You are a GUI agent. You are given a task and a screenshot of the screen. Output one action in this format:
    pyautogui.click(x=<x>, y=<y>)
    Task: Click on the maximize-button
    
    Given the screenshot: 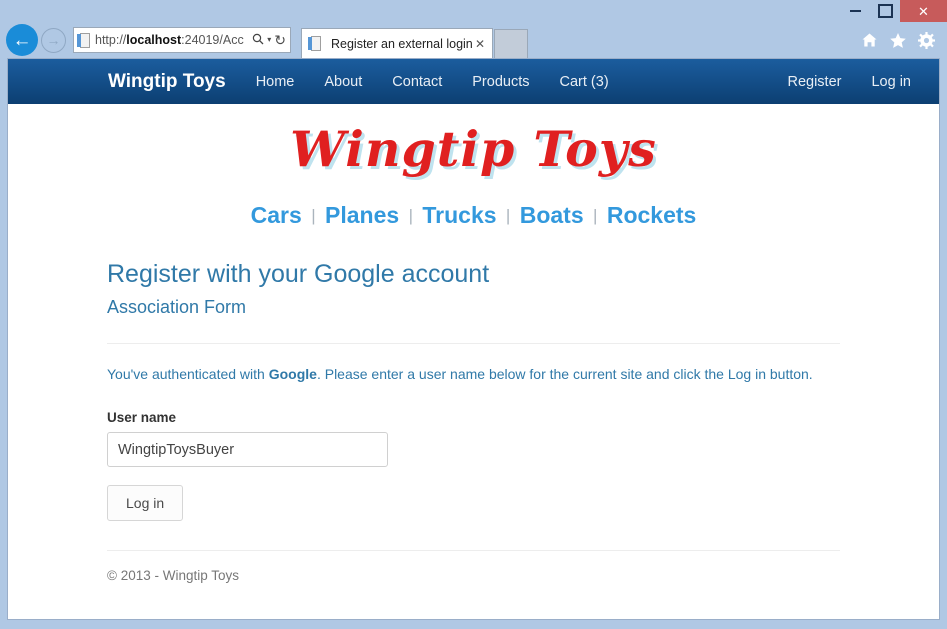 What is the action you would take?
    pyautogui.click(x=885, y=11)
    